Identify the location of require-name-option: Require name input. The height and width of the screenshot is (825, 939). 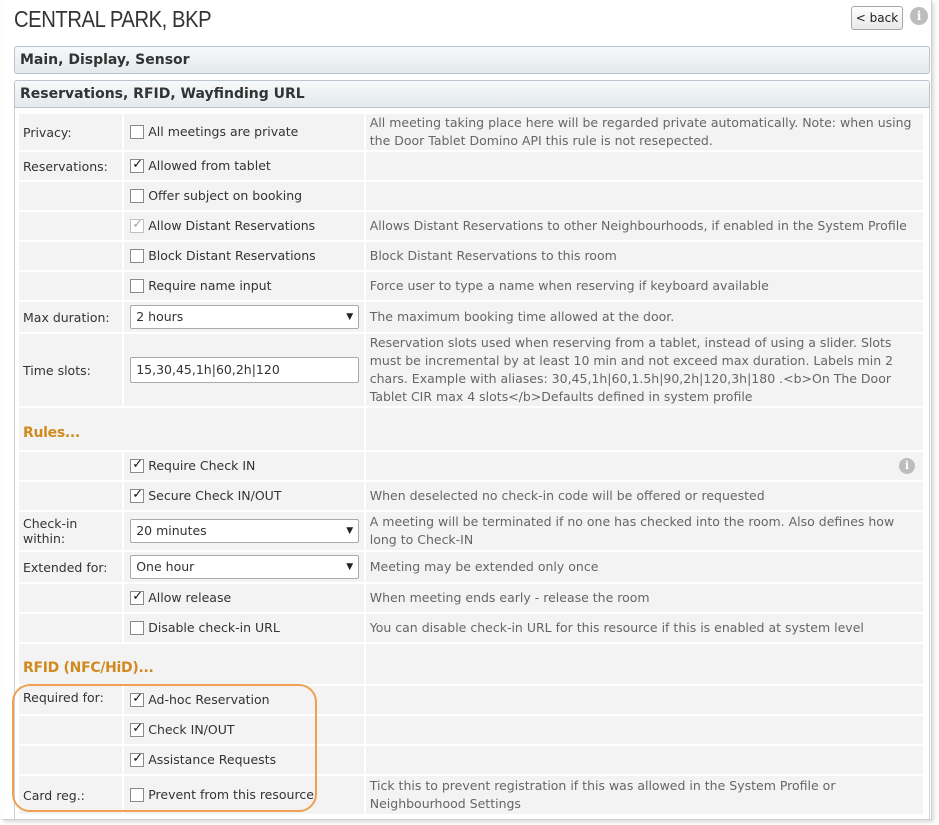
(244, 286).